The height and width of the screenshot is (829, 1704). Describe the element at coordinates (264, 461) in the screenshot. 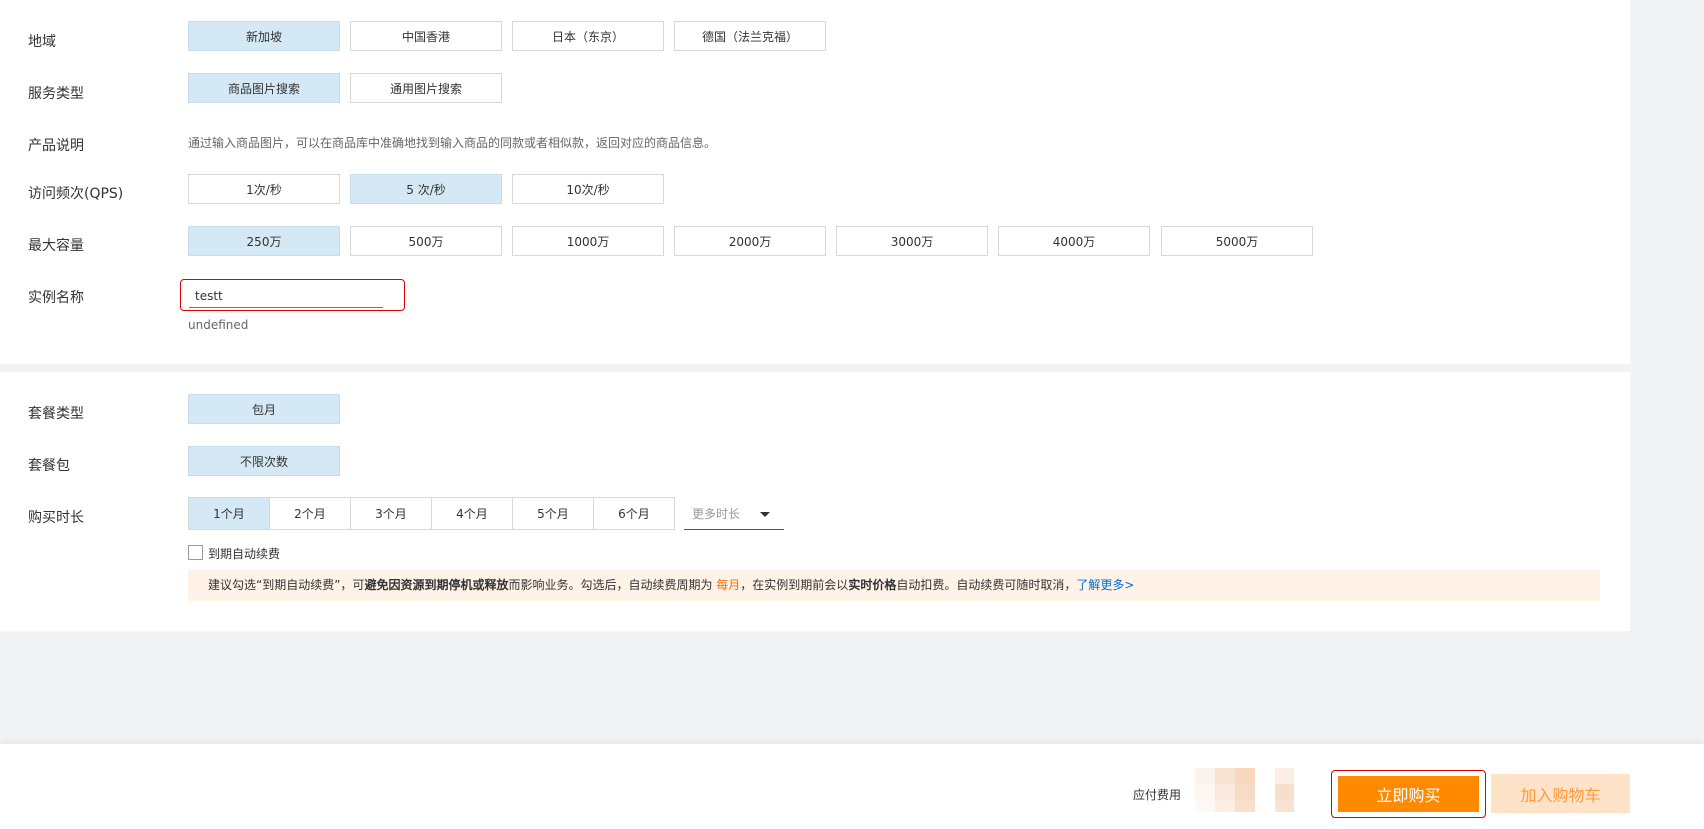

I see `plan-pack-option-unlimited: 不限次数` at that location.